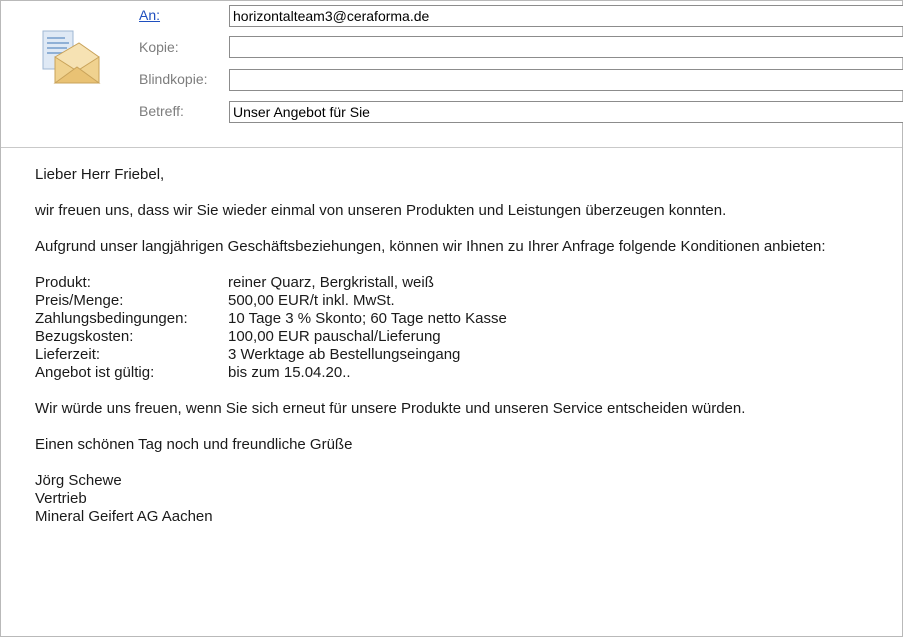 This screenshot has height=637, width=903. I want to click on spec-value: 100,00 EUR pauschal/Lieferung, so click(334, 336).